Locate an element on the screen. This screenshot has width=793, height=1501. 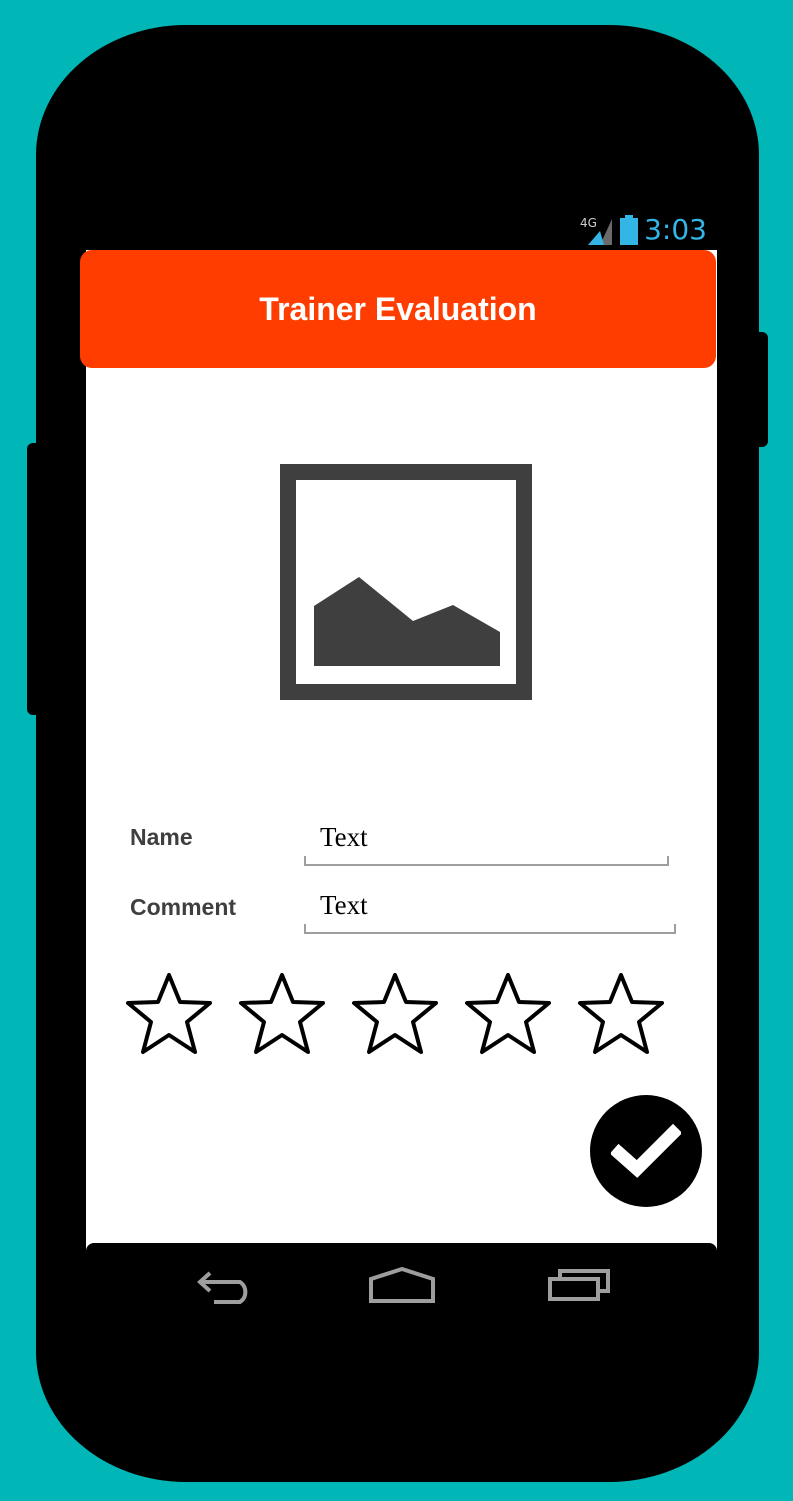
submit-button is located at coordinates (646, 1151).